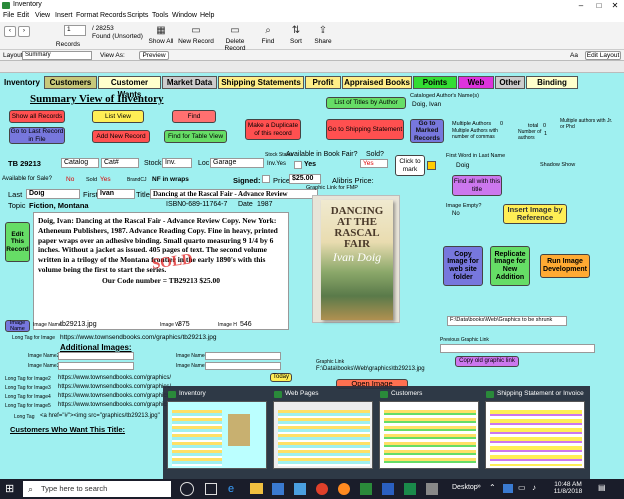 The image size is (624, 499). What do you see at coordinates (281, 377) in the screenshot?
I see `today-button: Today` at bounding box center [281, 377].